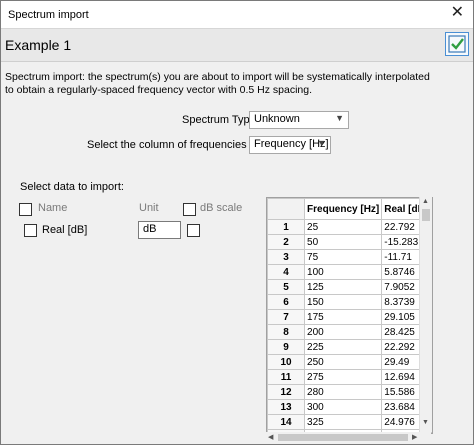 Image resolution: width=474 pixels, height=445 pixels. Describe the element at coordinates (277, 119) in the screenshot. I see `spectrum-type-value: Unknown` at that location.